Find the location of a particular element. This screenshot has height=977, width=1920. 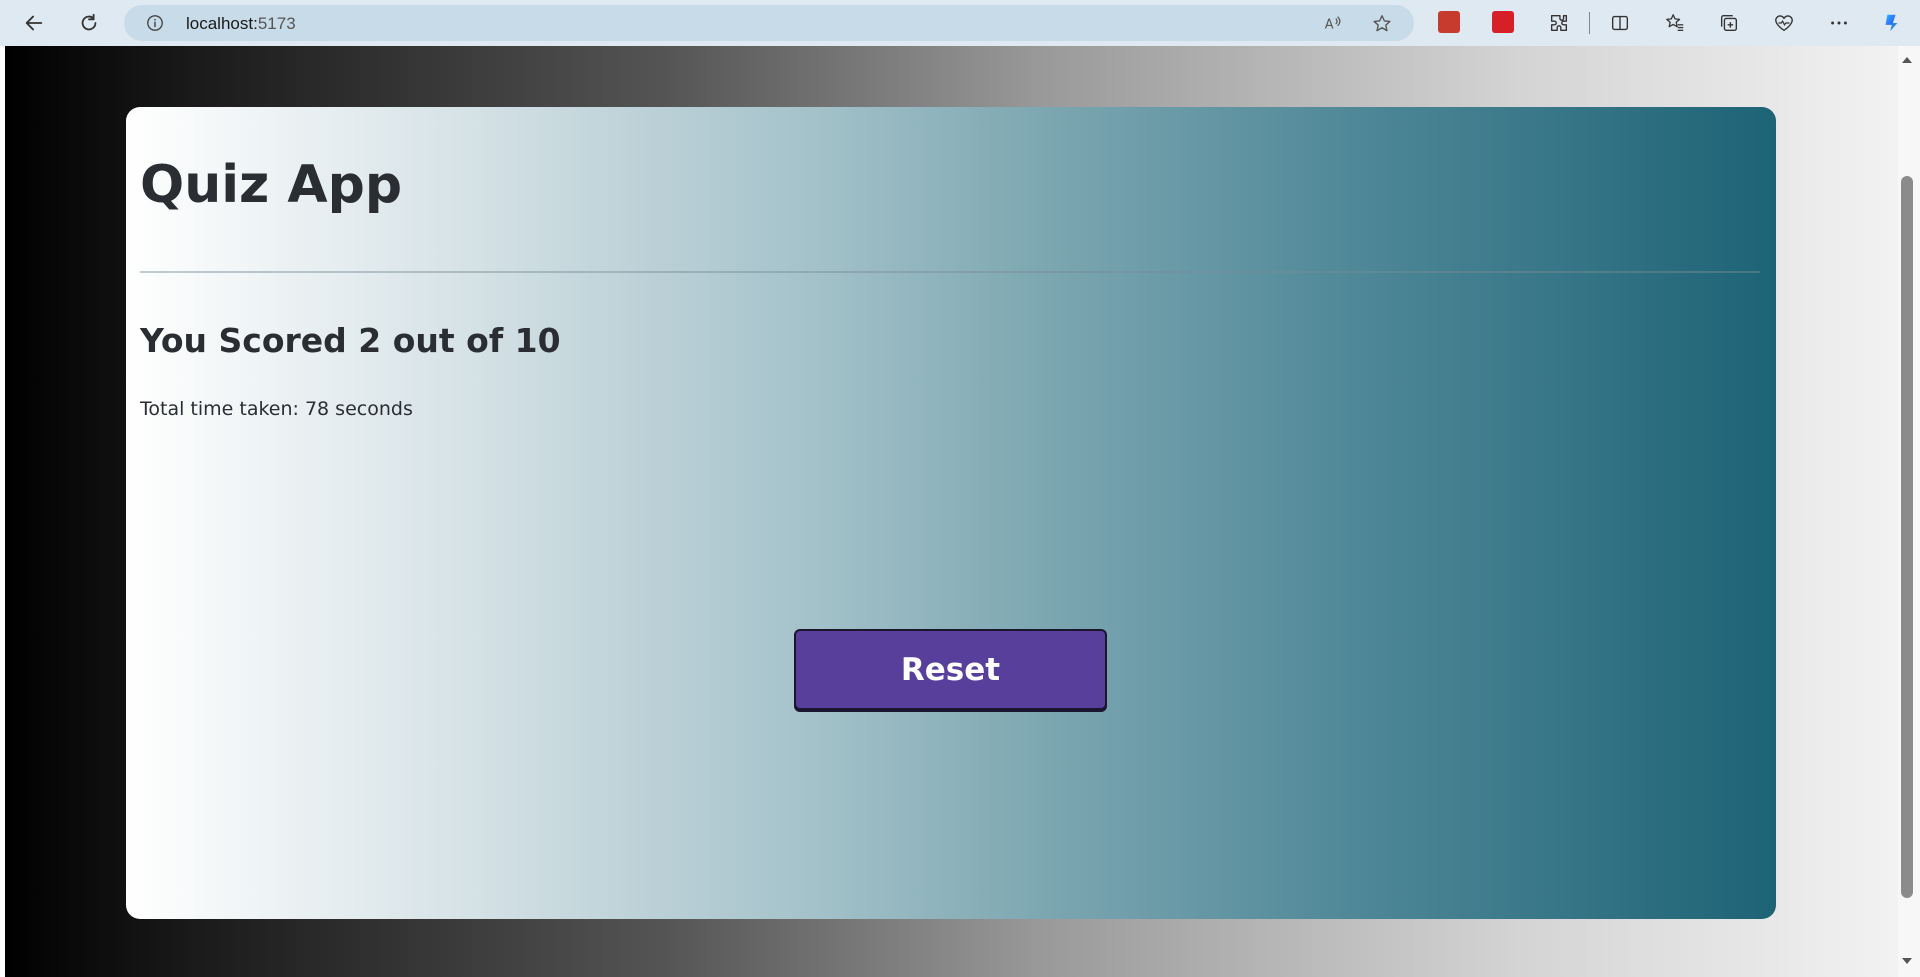

split-screen-icon is located at coordinates (1620, 23).